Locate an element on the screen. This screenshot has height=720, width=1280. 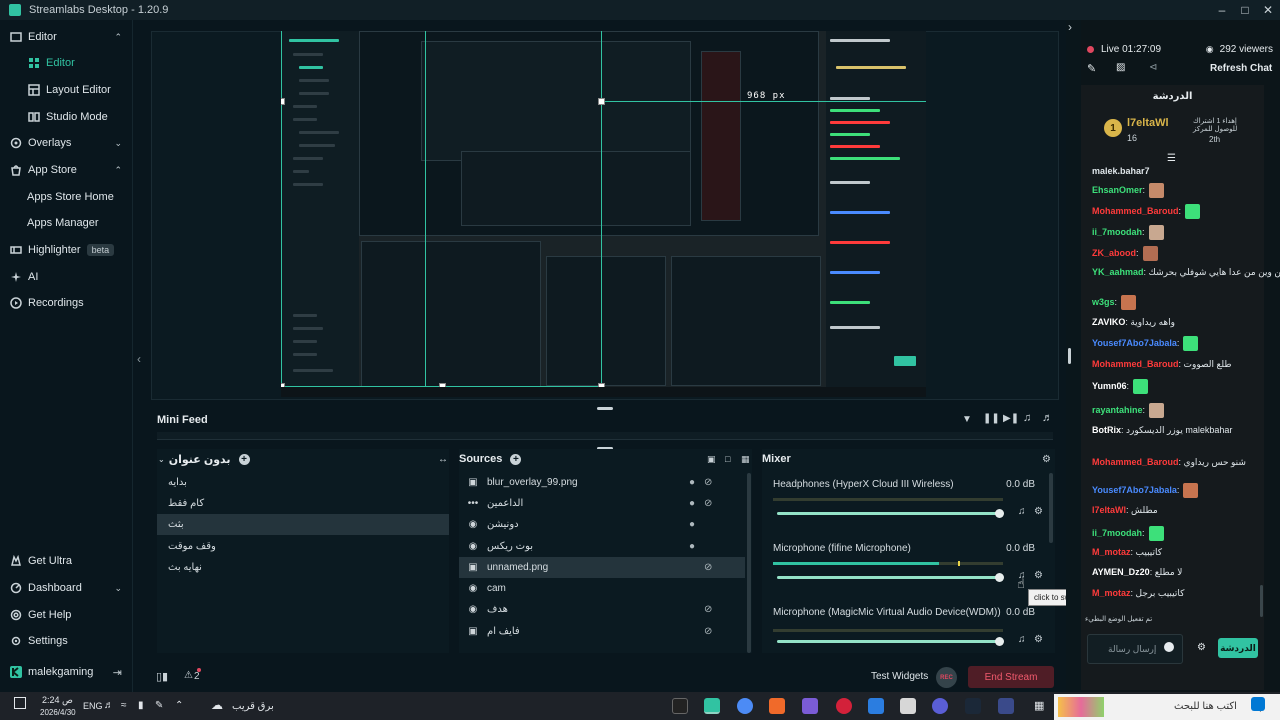
scene-item: بدايه is located at coordinates (303, 482).